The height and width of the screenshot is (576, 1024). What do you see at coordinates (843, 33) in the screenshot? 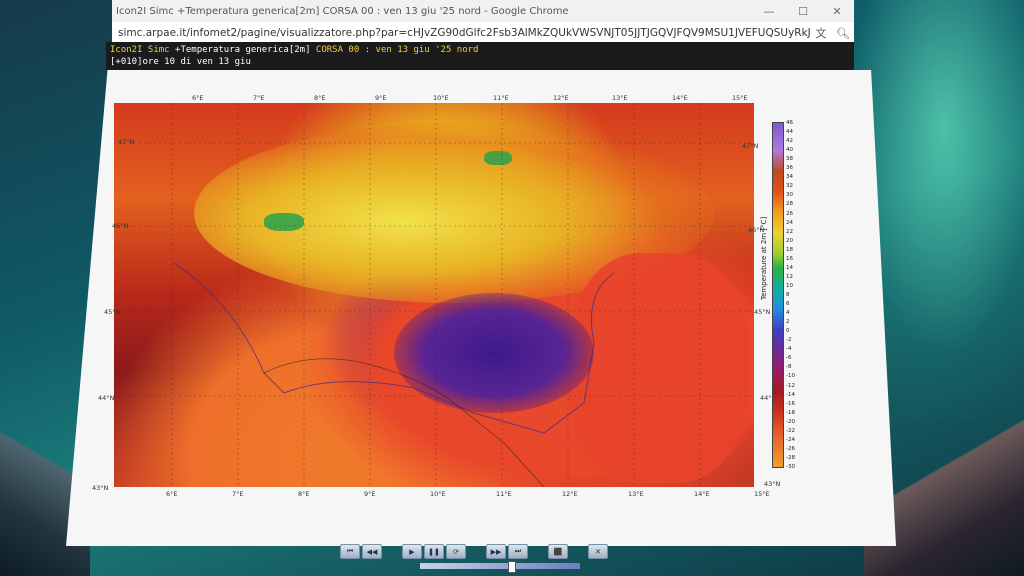
I see `search-icon: 🔍︎` at bounding box center [843, 33].